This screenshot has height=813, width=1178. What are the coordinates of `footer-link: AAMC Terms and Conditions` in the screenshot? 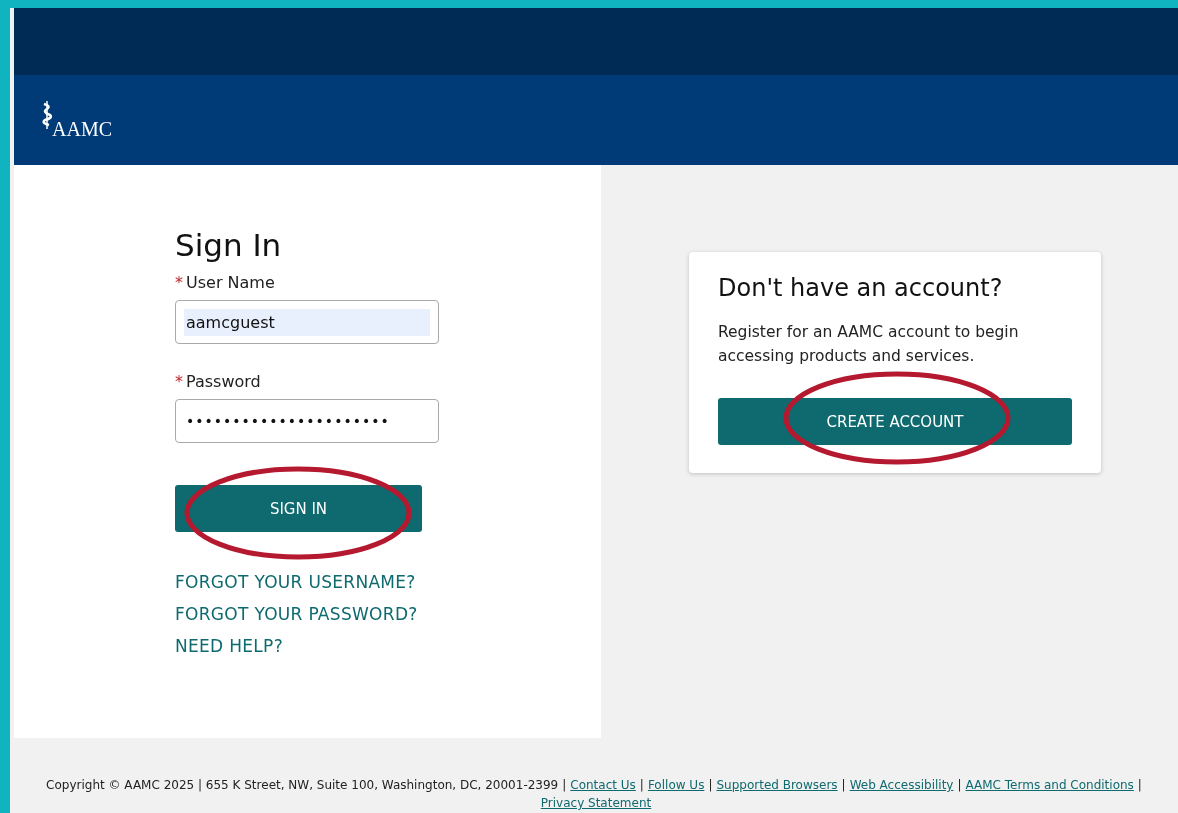 It's located at (1049, 785).